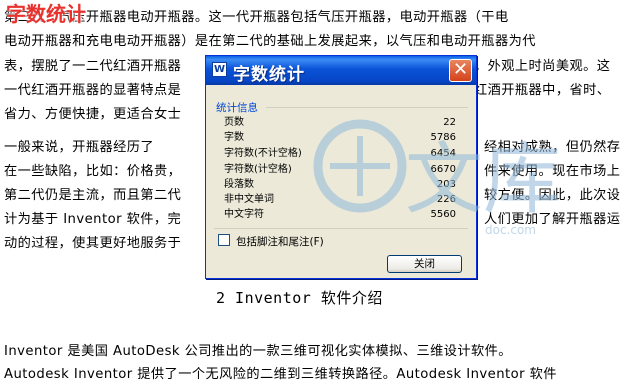  What do you see at coordinates (224, 240) in the screenshot?
I see `include-footnotes-checkbox` at bounding box center [224, 240].